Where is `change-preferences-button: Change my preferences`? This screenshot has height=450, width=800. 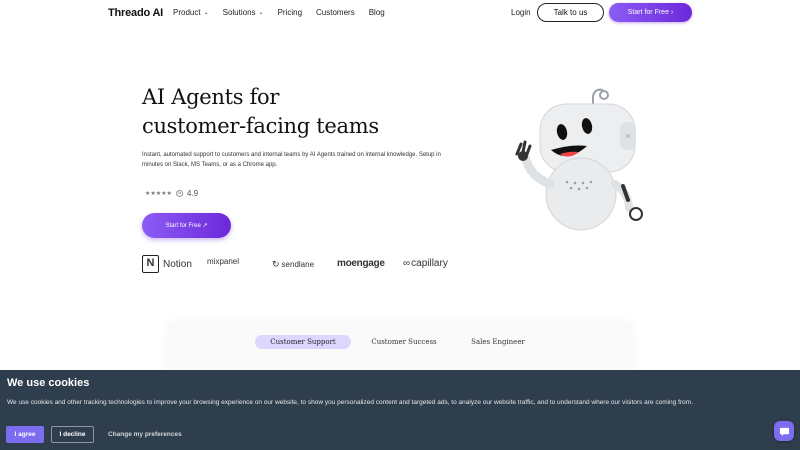
change-preferences-button: Change my preferences is located at coordinates (145, 434).